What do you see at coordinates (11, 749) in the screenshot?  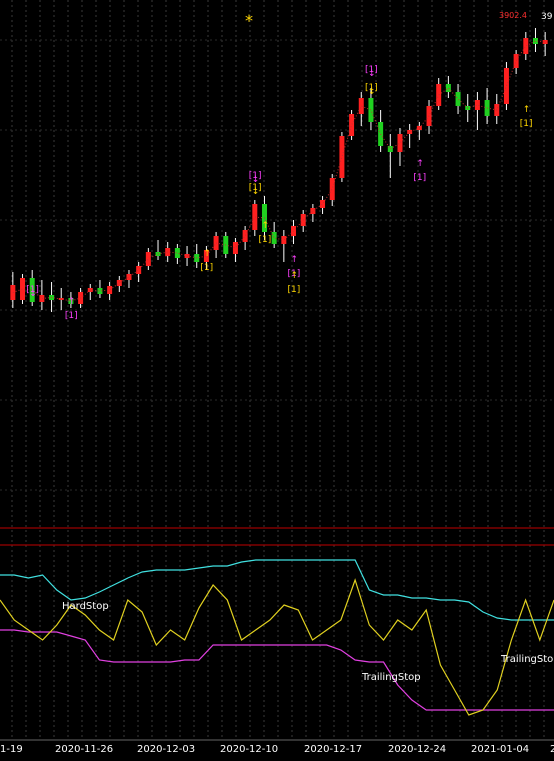 I see `x-tick-label: 1-19` at bounding box center [11, 749].